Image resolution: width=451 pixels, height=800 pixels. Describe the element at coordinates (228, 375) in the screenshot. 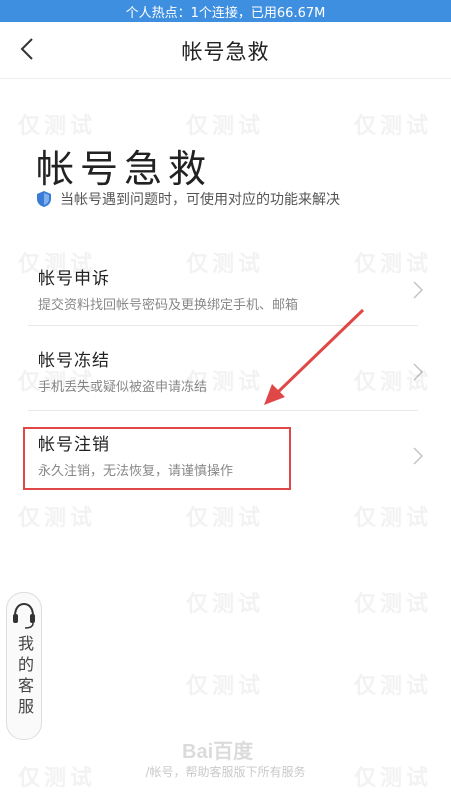

I see `list-item-freeze: 帐号冻结 手机丢失或疑似被盗申请冻结` at that location.